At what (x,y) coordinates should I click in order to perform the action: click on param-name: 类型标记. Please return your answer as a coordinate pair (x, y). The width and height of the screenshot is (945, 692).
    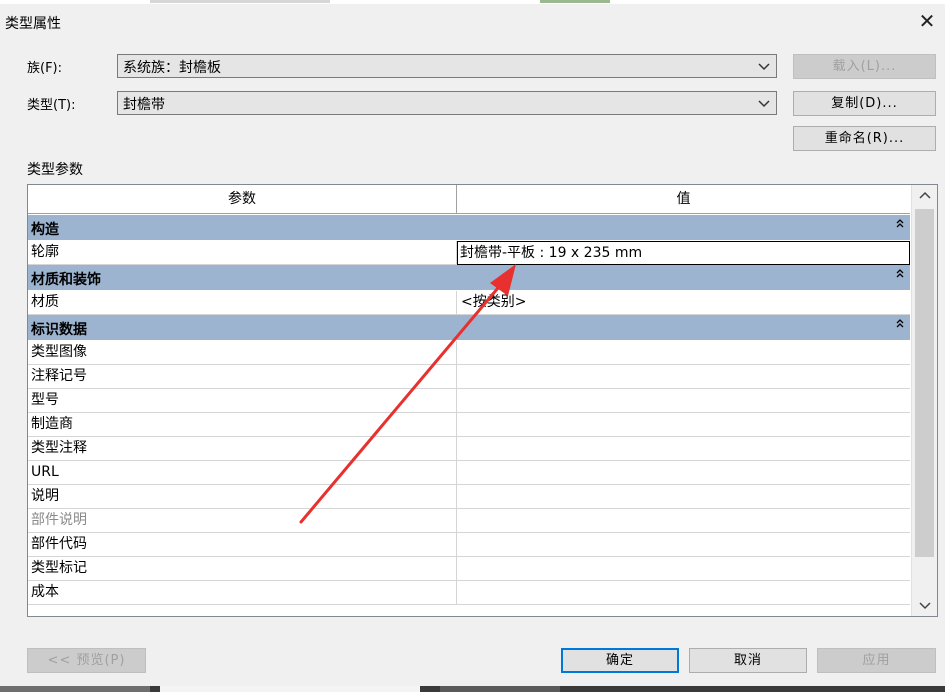
    Looking at the image, I should click on (242, 569).